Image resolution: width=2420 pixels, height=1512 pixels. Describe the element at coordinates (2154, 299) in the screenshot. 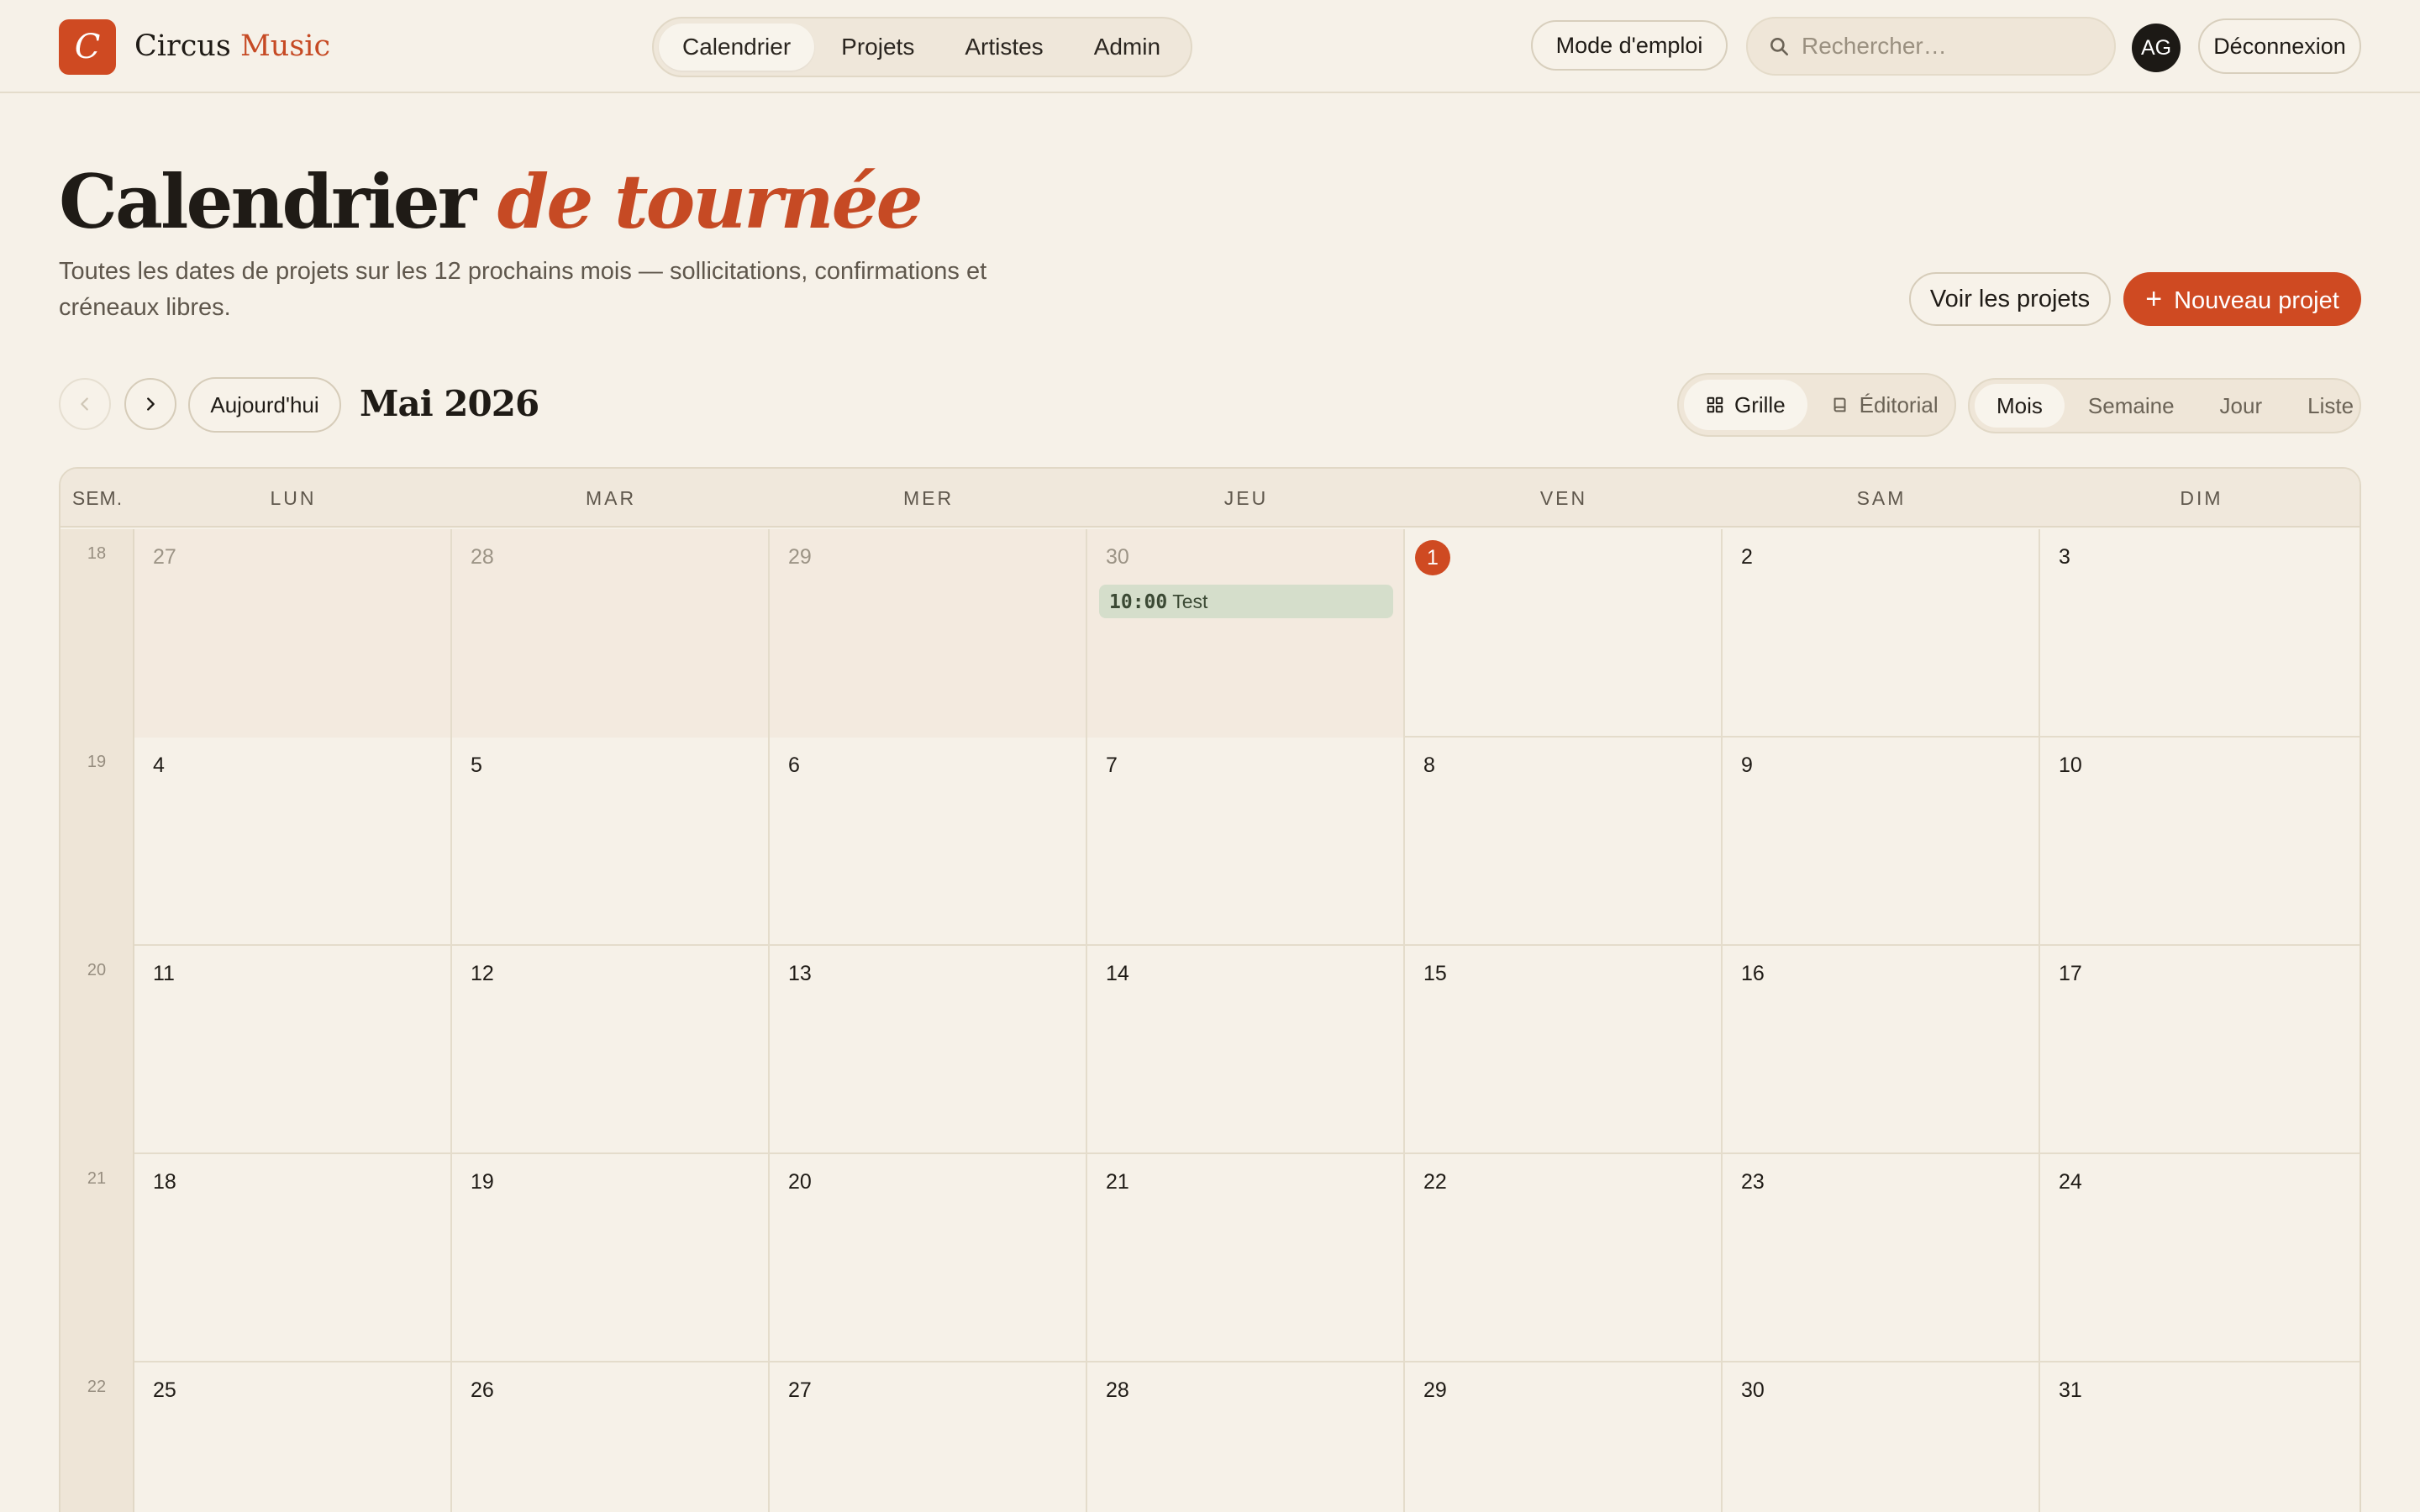

I see `plus-icon: +` at that location.